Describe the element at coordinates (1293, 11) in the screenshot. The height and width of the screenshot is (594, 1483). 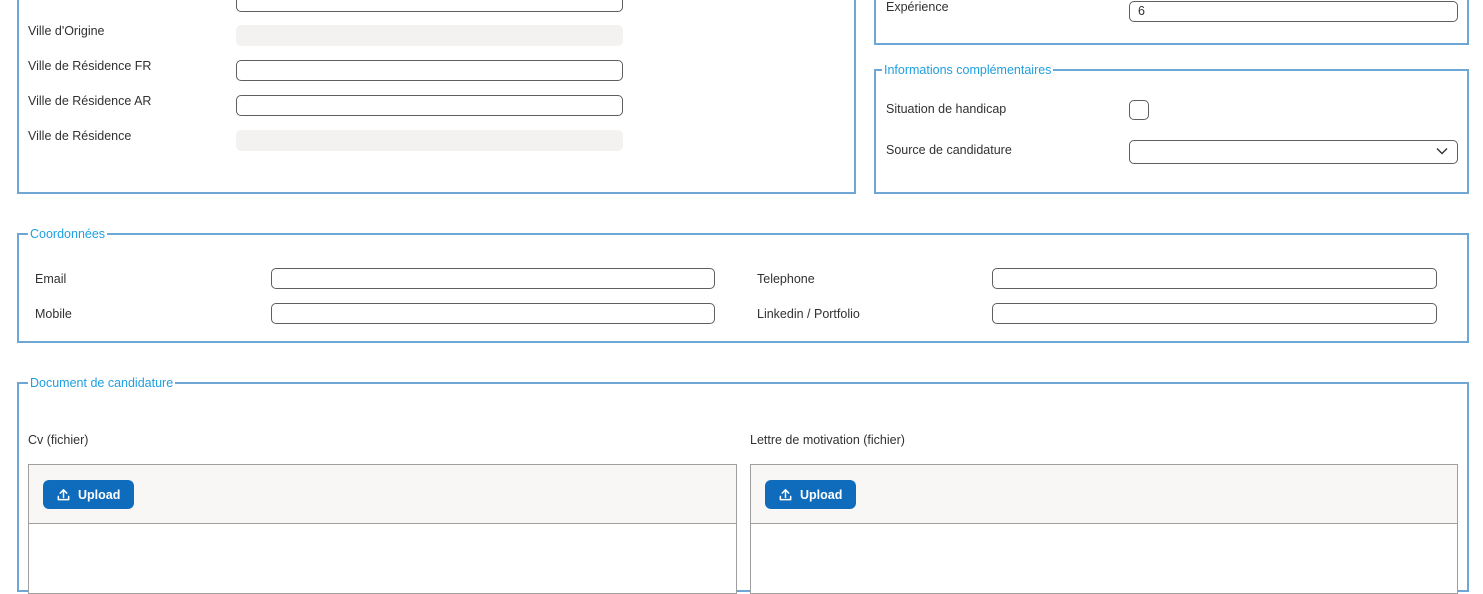
I see `experience-input: 6` at that location.